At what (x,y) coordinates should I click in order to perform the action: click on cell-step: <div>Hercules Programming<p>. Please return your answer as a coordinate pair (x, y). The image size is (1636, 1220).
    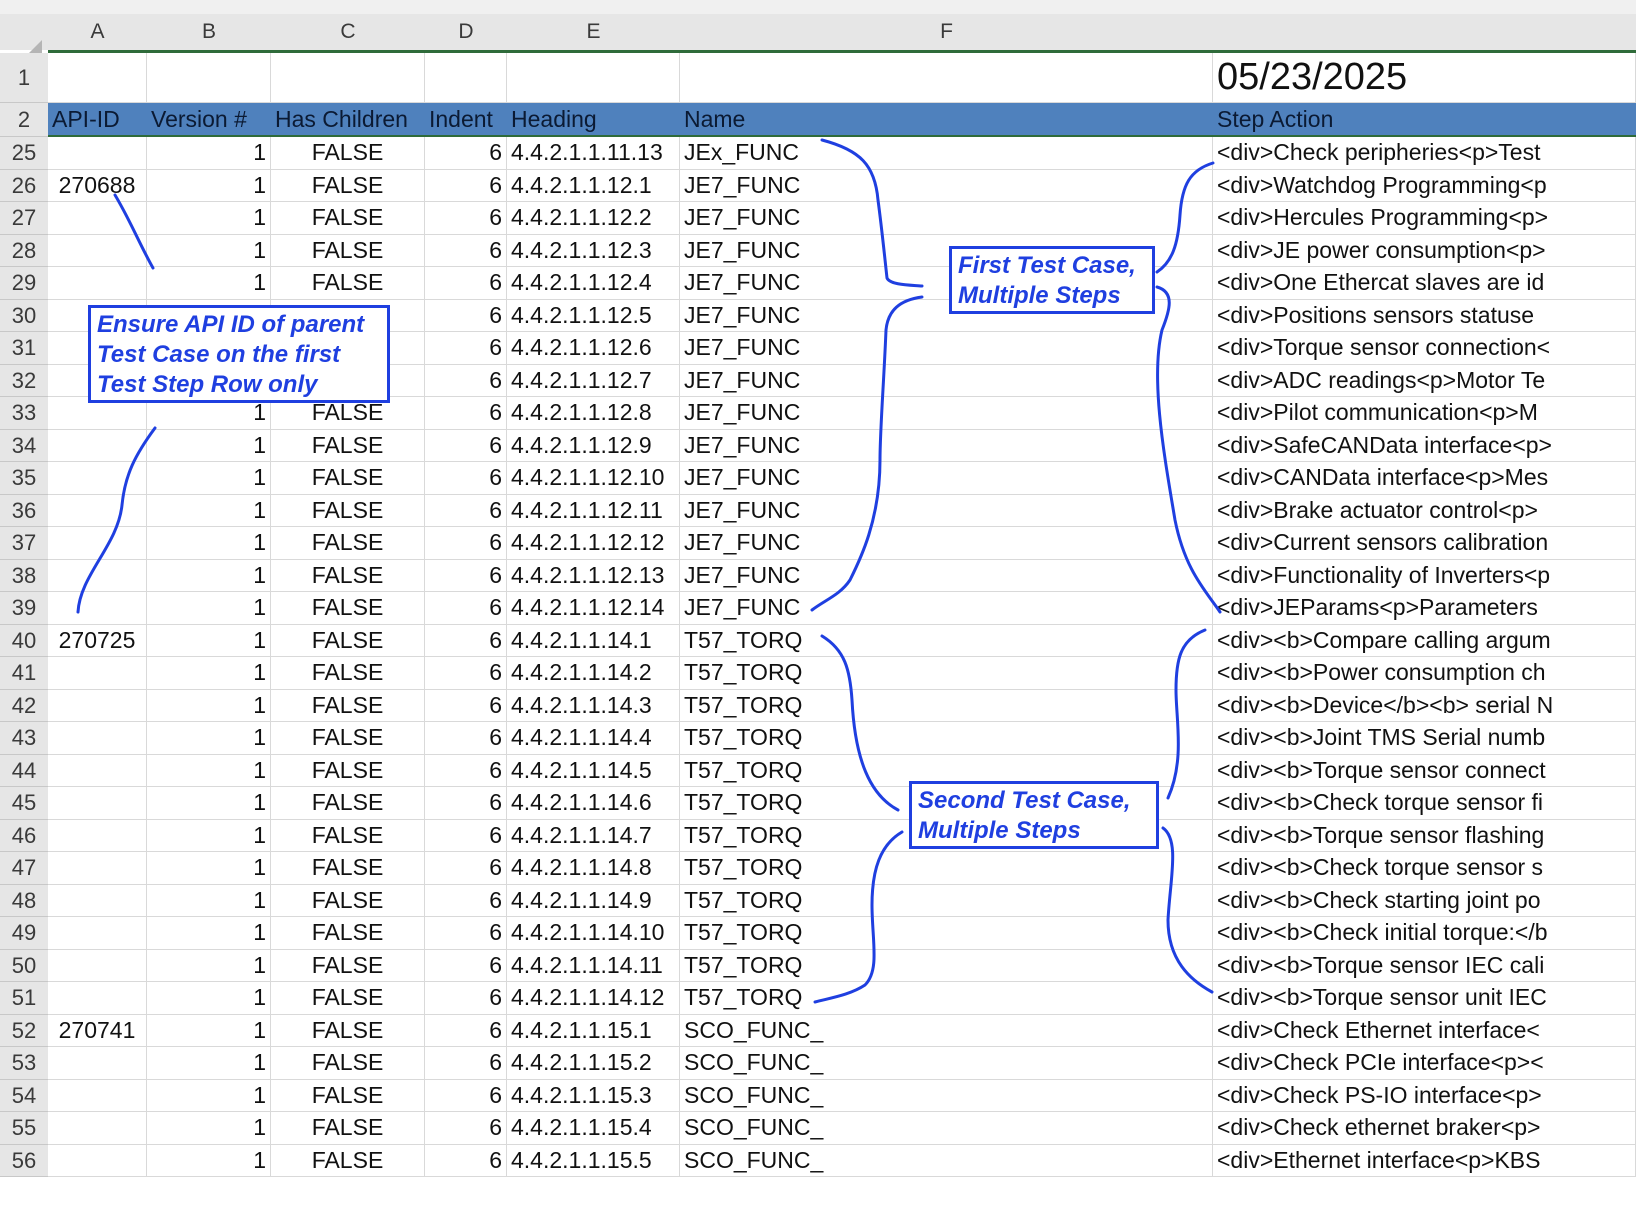
    Looking at the image, I should click on (1424, 218).